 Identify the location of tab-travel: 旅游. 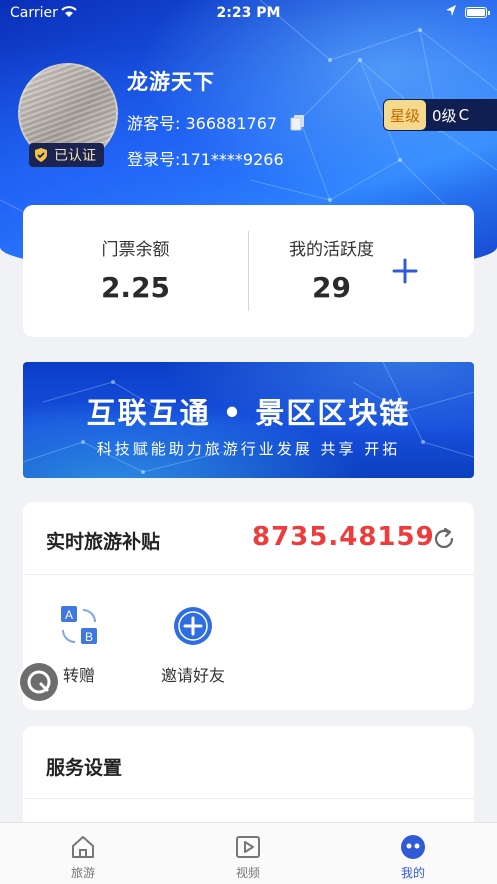
(83, 853).